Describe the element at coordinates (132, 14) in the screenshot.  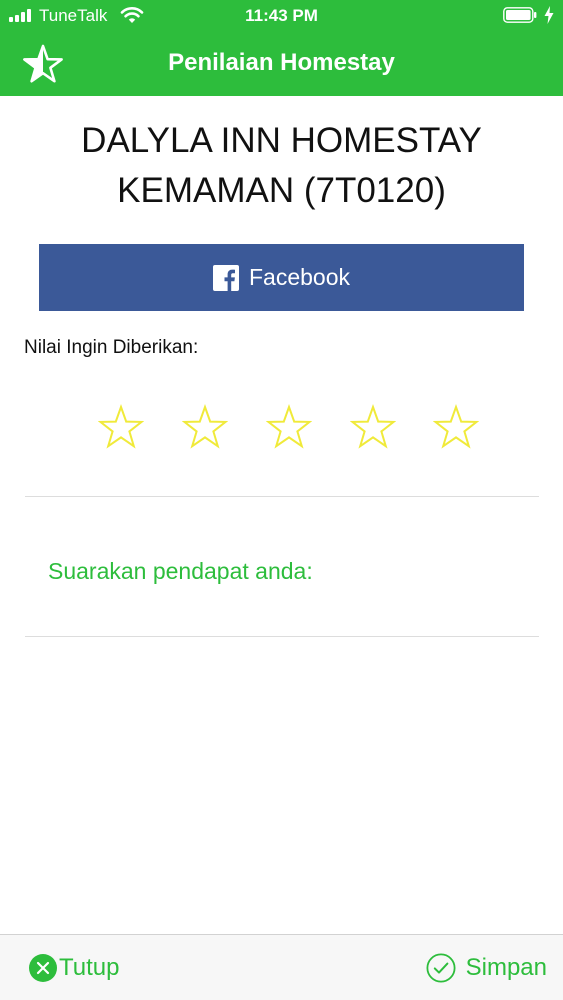
I see `wifi-icon` at that location.